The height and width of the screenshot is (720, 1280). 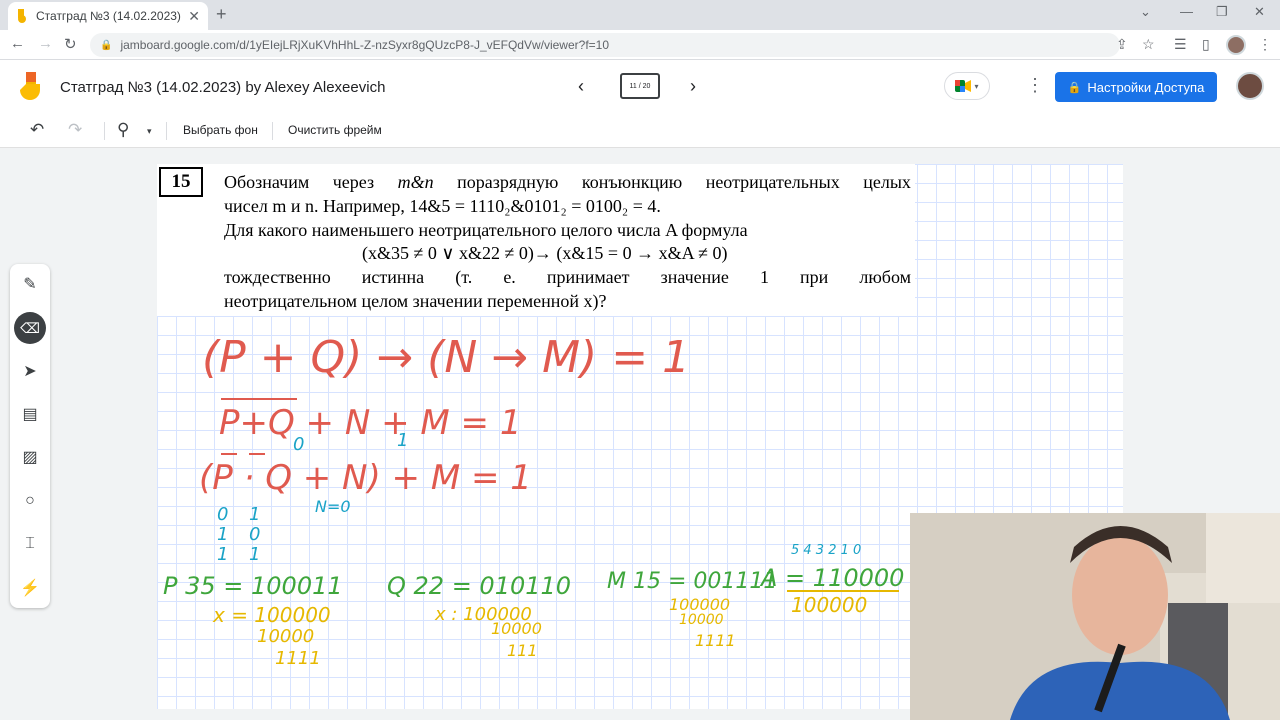 What do you see at coordinates (254, 514) in the screenshot?
I see `ink-col-q-0: 1` at bounding box center [254, 514].